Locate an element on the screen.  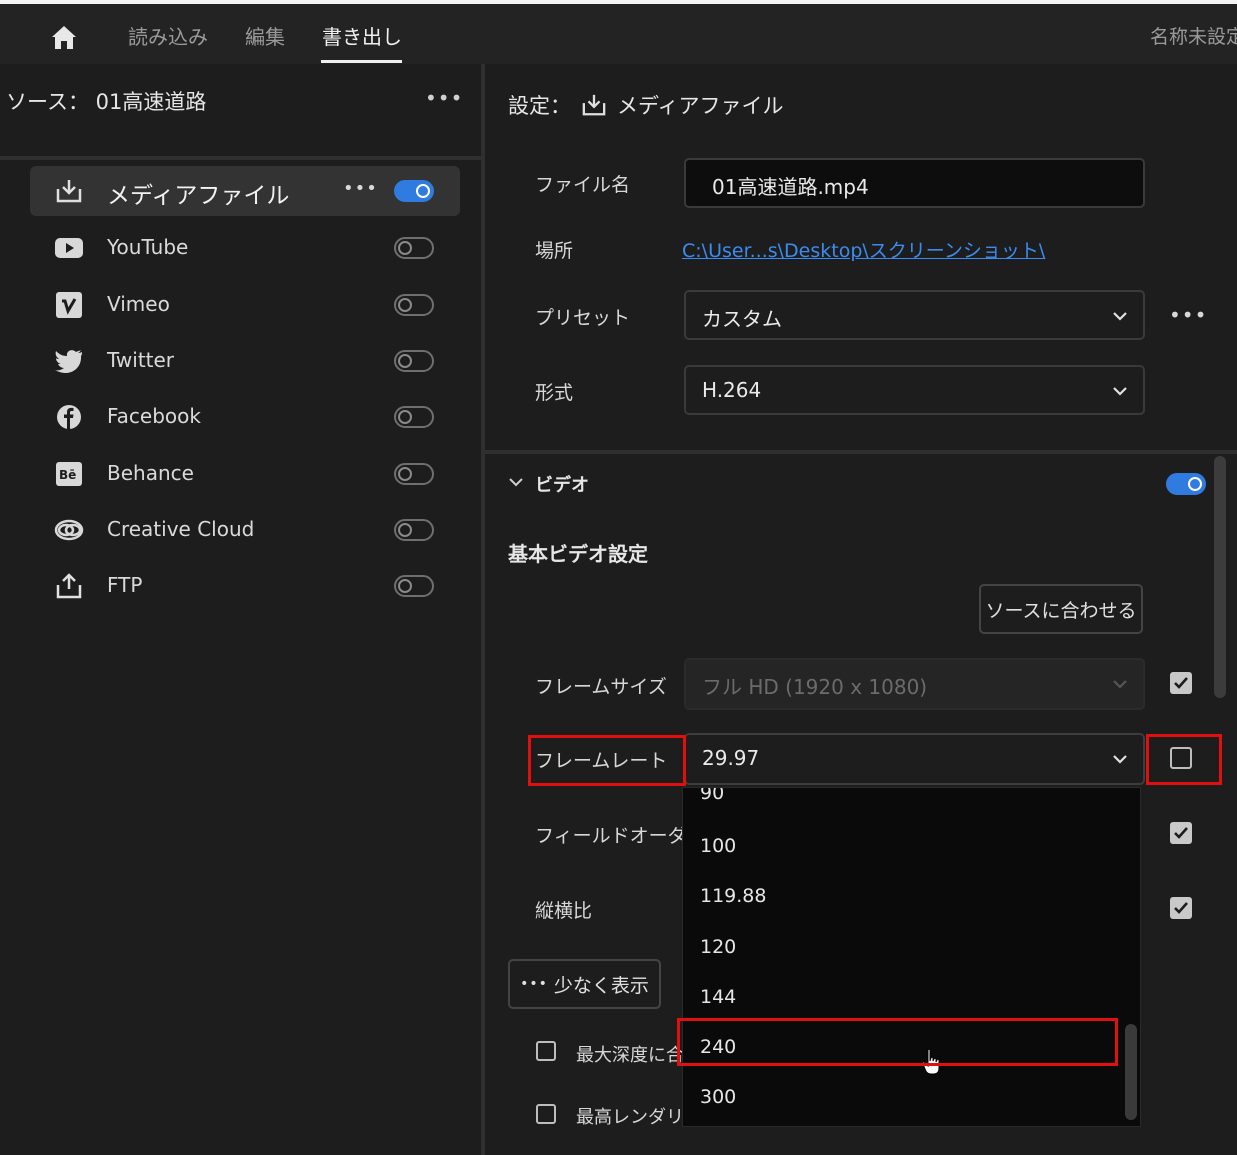
destination-label: FTP is located at coordinates (125, 585).